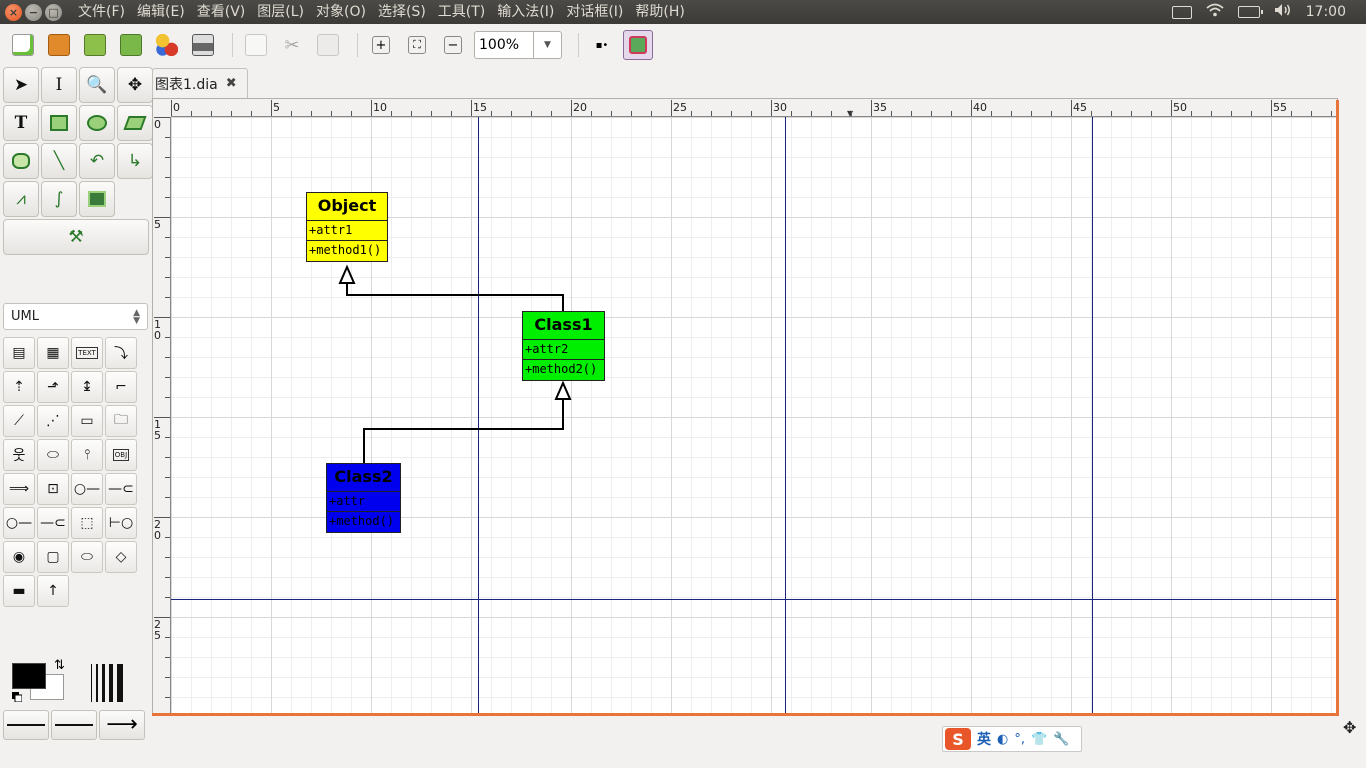 Image resolution: width=1366 pixels, height=768 pixels. Describe the element at coordinates (135, 85) in the screenshot. I see `scroll-tool: ✥` at that location.